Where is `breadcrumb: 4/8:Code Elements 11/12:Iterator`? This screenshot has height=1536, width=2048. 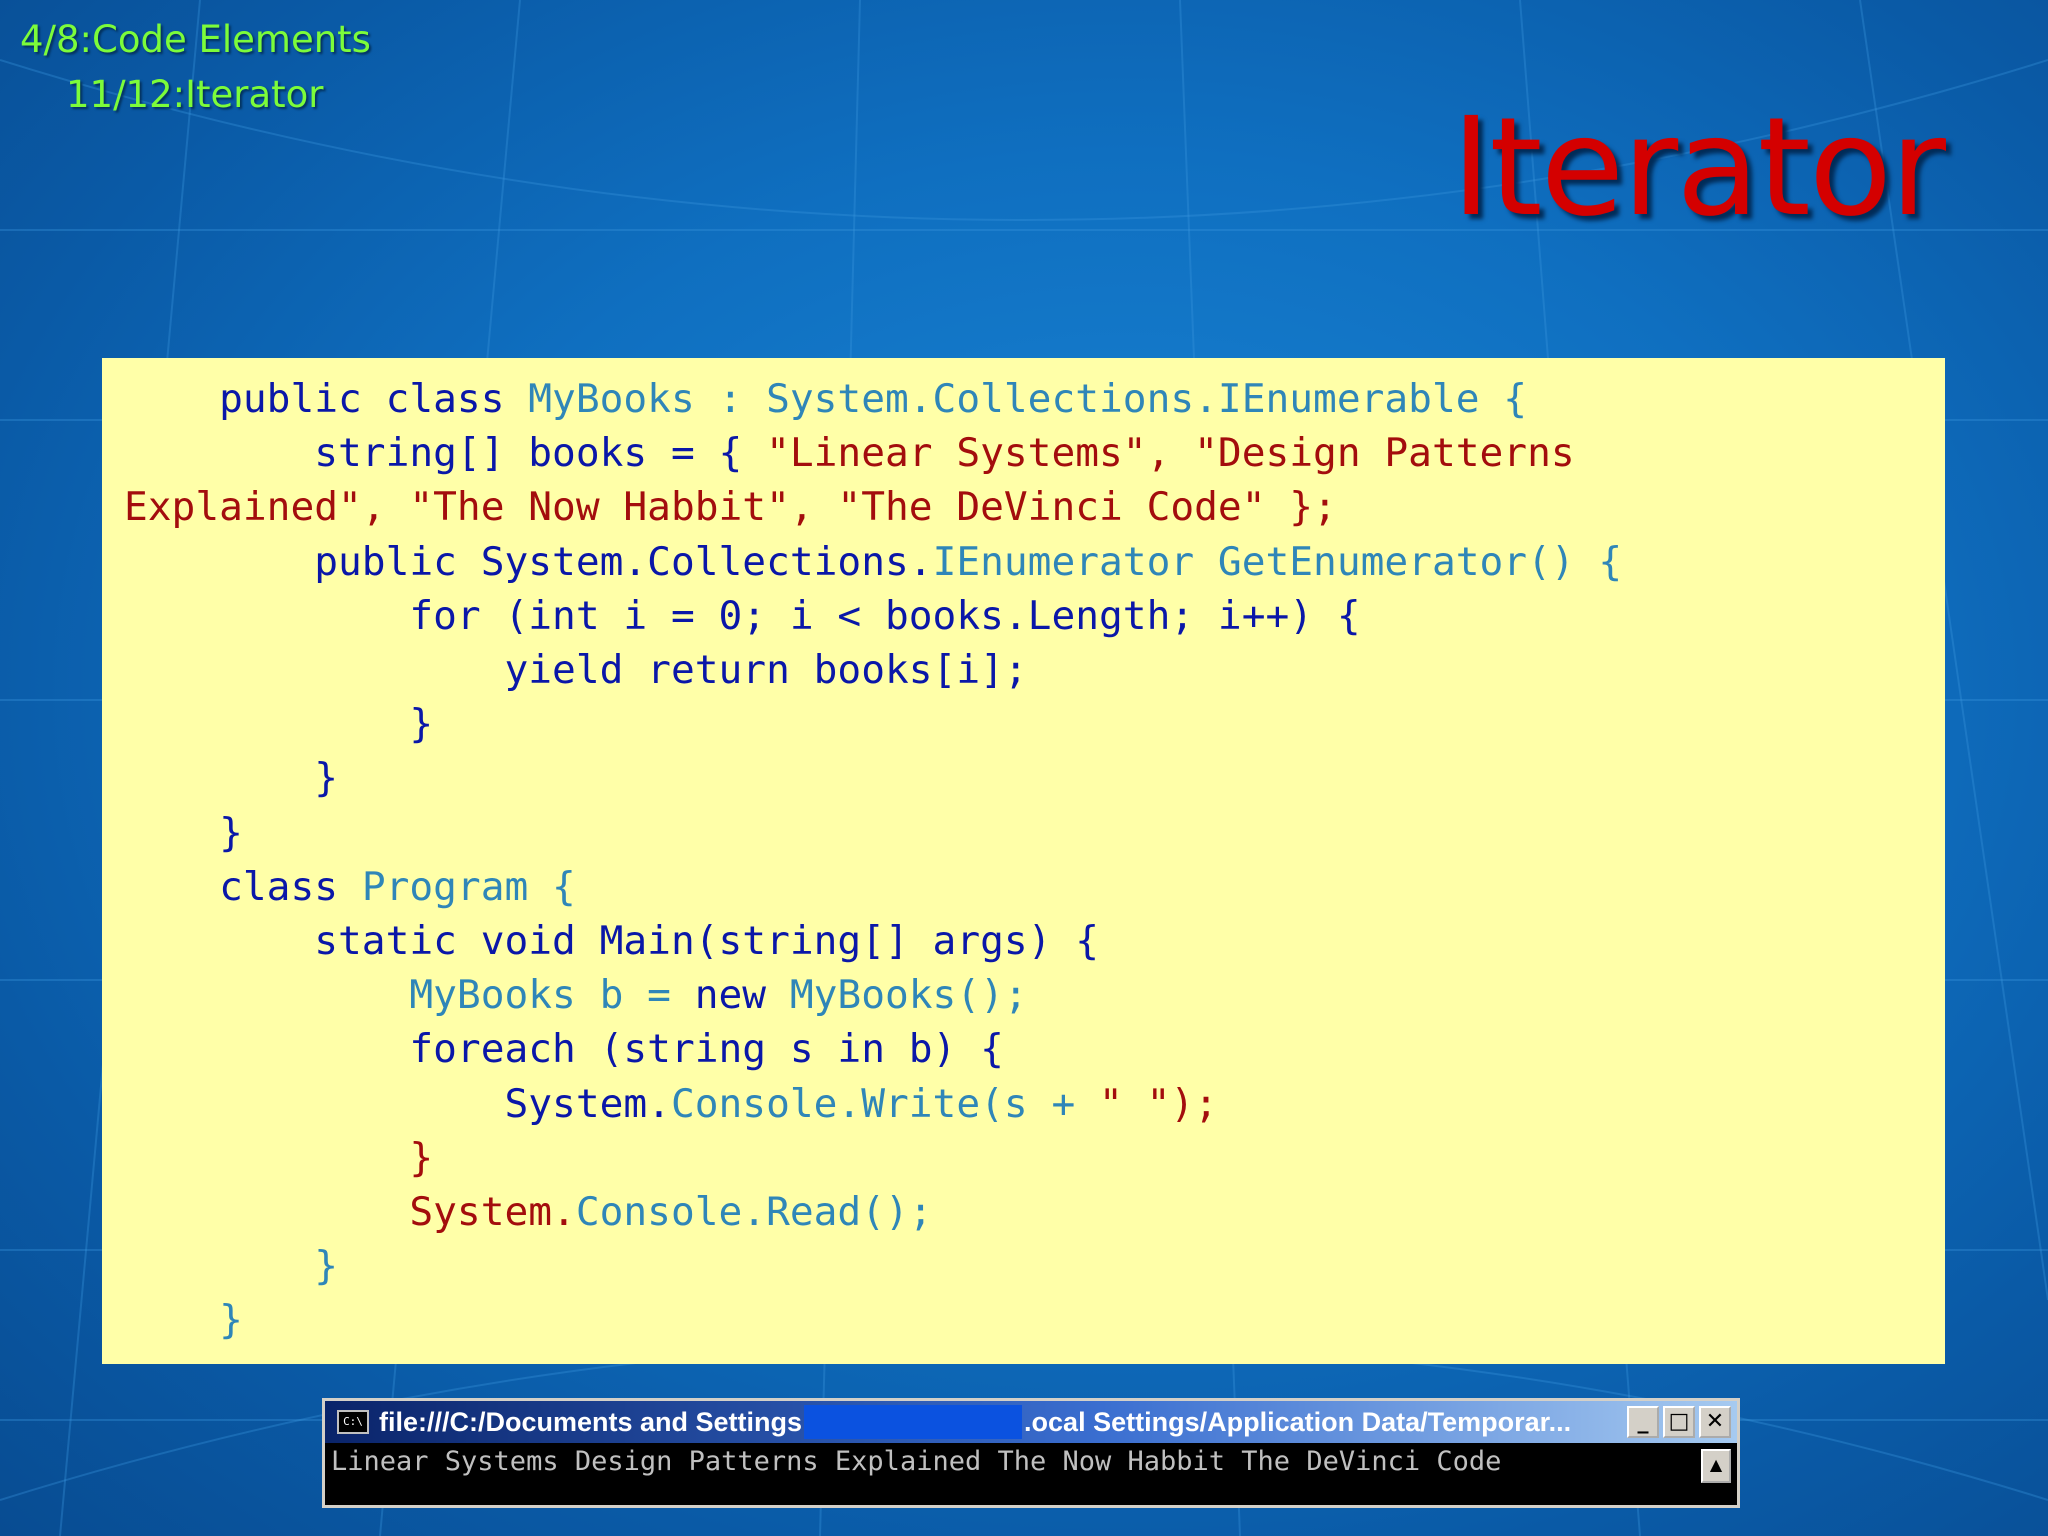
breadcrumb: 4/8:Code Elements 11/12:Iterator is located at coordinates (195, 67).